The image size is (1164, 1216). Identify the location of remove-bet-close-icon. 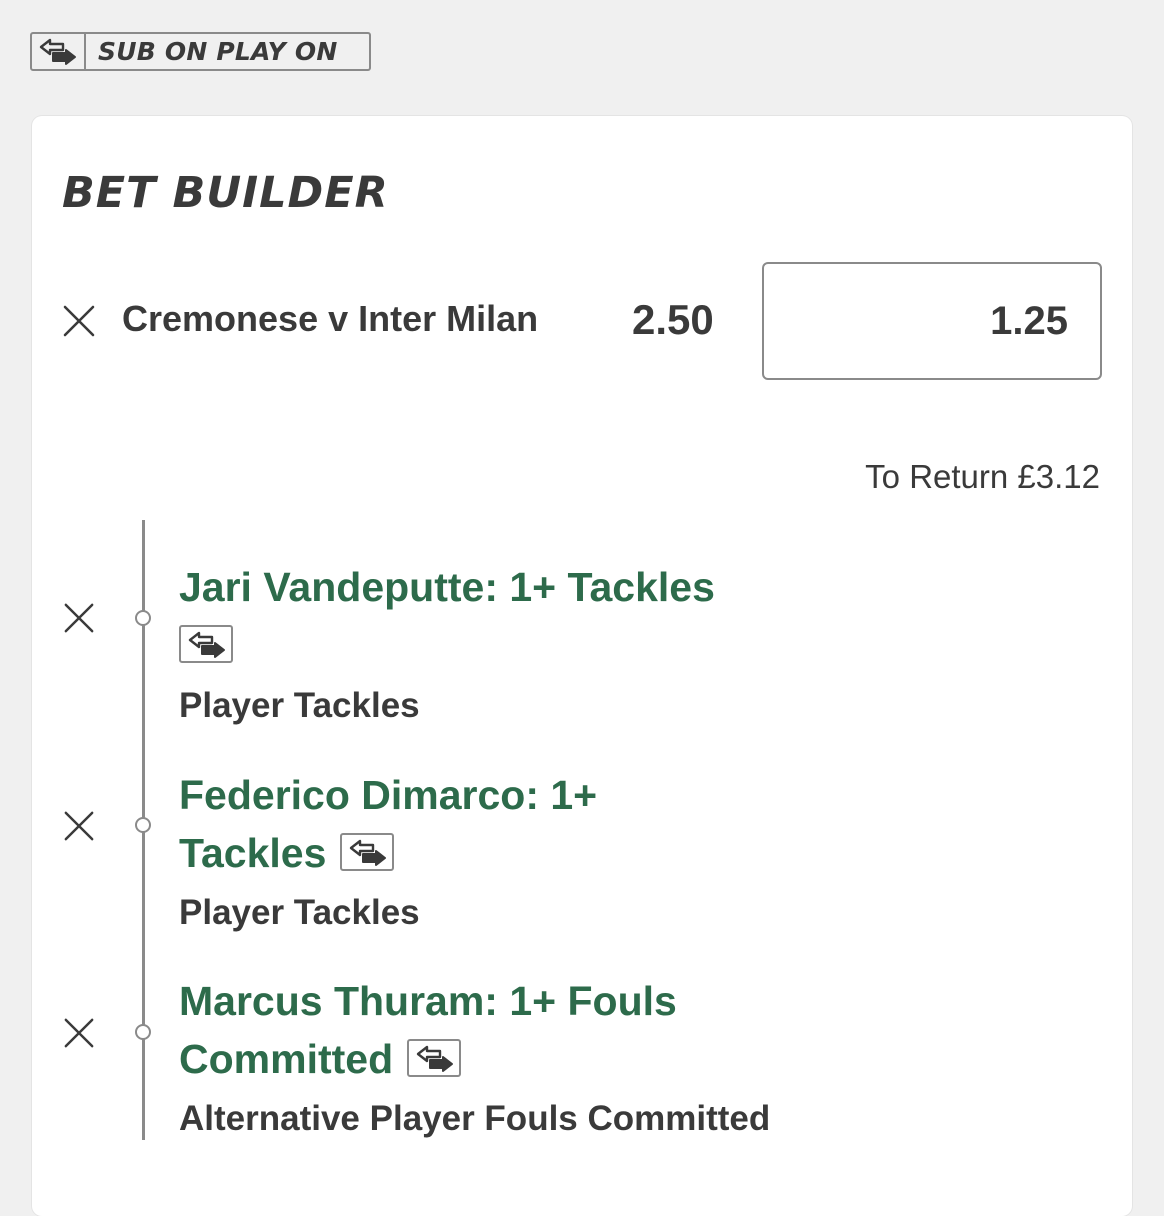
(79, 321).